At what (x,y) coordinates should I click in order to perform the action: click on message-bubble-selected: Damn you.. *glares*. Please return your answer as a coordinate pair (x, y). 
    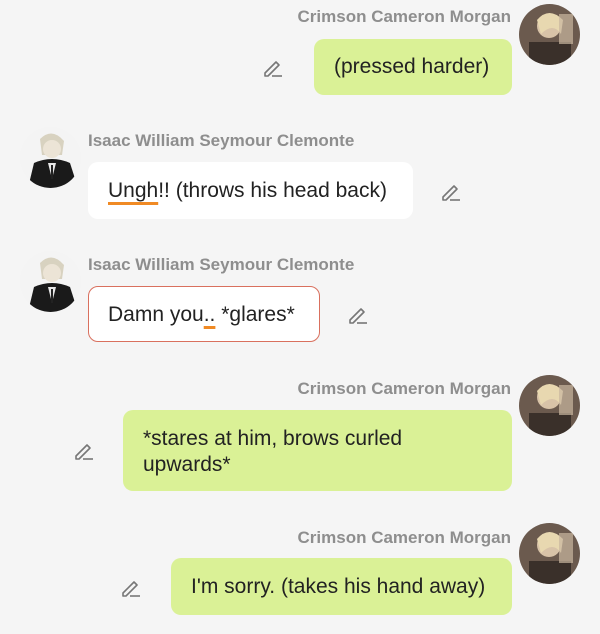
    Looking at the image, I should click on (204, 314).